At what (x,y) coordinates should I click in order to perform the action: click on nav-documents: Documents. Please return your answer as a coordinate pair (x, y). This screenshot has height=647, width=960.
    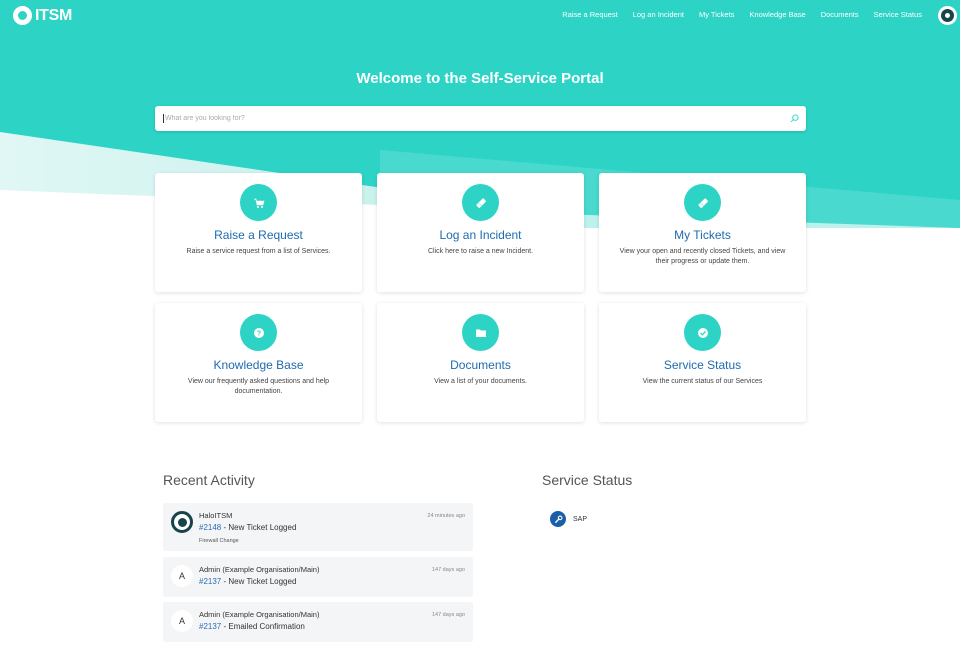
    Looking at the image, I should click on (840, 14).